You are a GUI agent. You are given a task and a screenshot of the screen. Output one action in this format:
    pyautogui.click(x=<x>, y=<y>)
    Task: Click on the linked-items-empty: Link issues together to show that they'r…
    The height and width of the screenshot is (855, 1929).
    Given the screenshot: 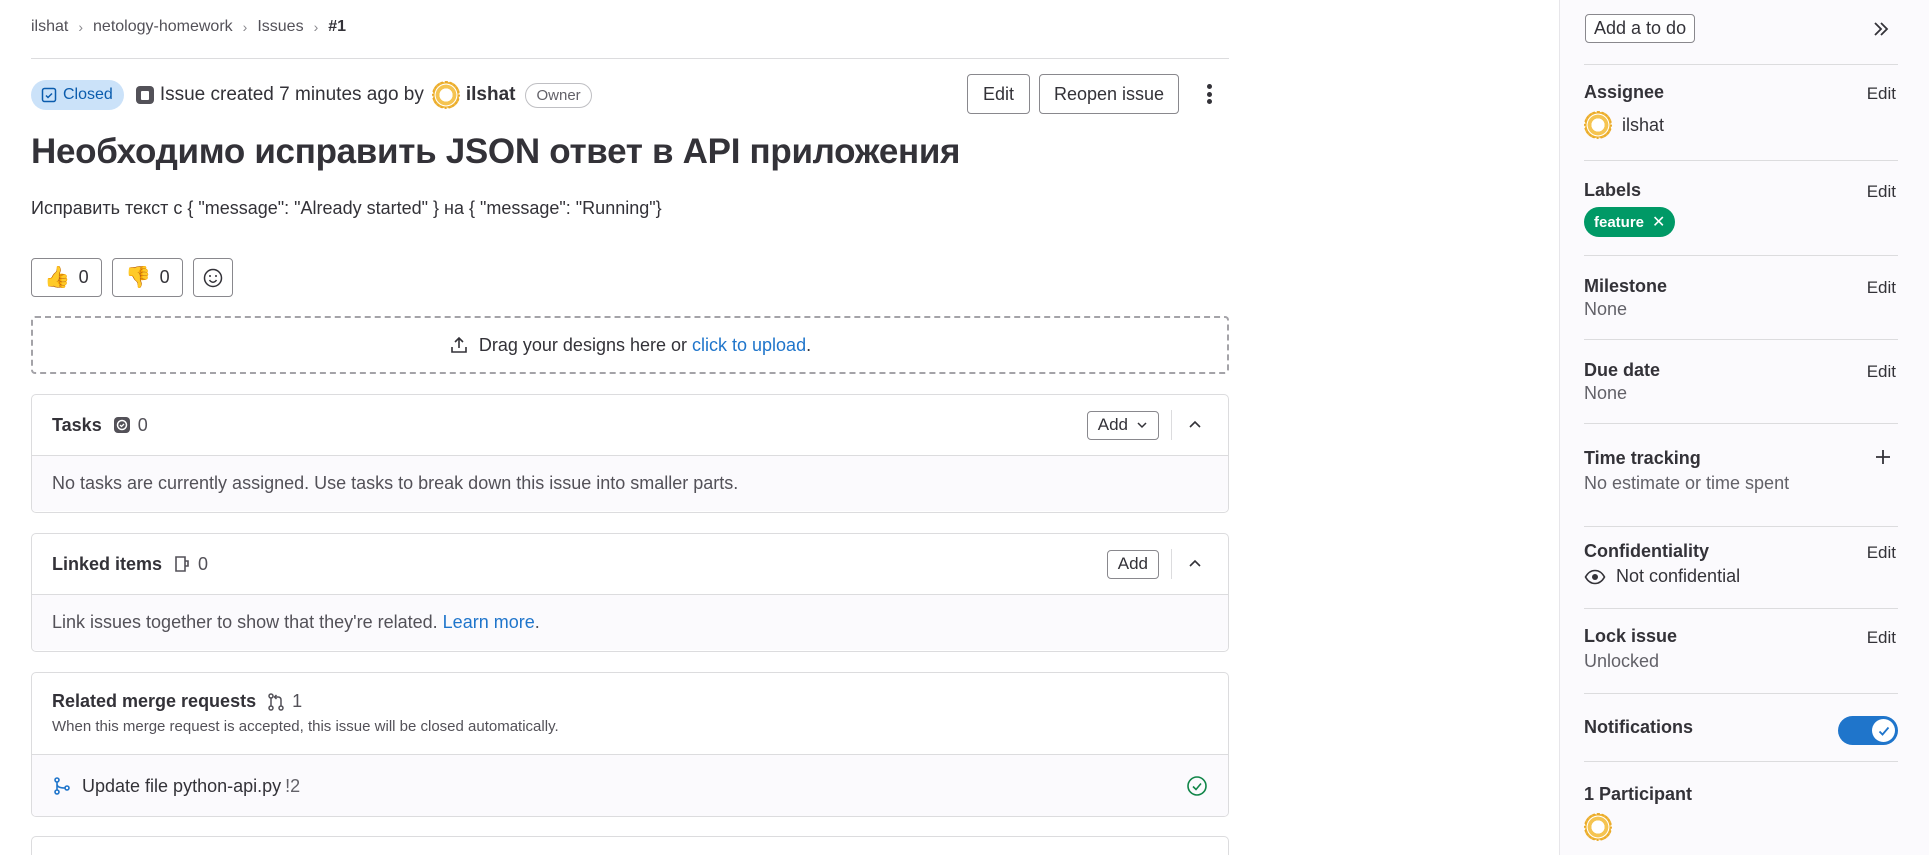 What is the action you would take?
    pyautogui.click(x=630, y=622)
    